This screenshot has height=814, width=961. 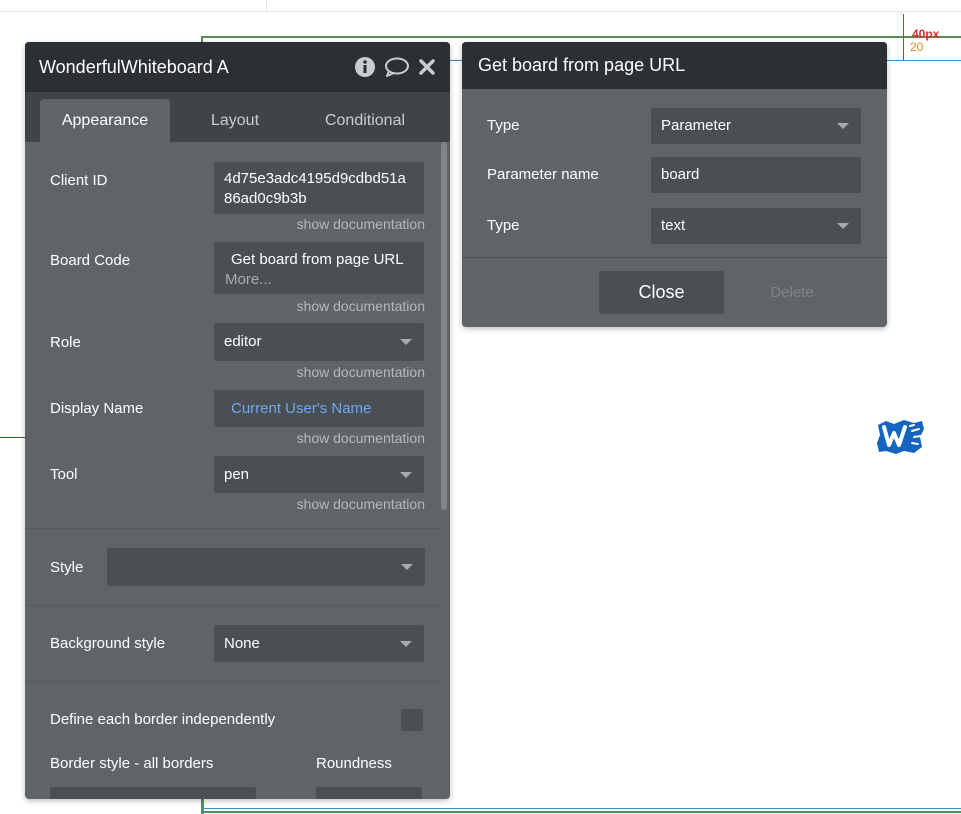 What do you see at coordinates (503, 225) in the screenshot?
I see `type-label-2: Type` at bounding box center [503, 225].